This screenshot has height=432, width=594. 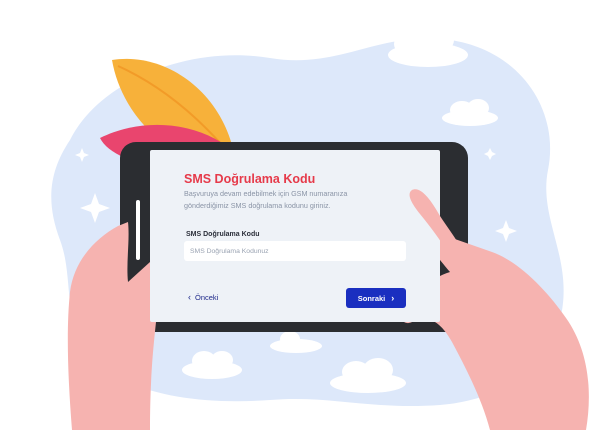 I want to click on previous-button-label: Önceki, so click(x=207, y=297).